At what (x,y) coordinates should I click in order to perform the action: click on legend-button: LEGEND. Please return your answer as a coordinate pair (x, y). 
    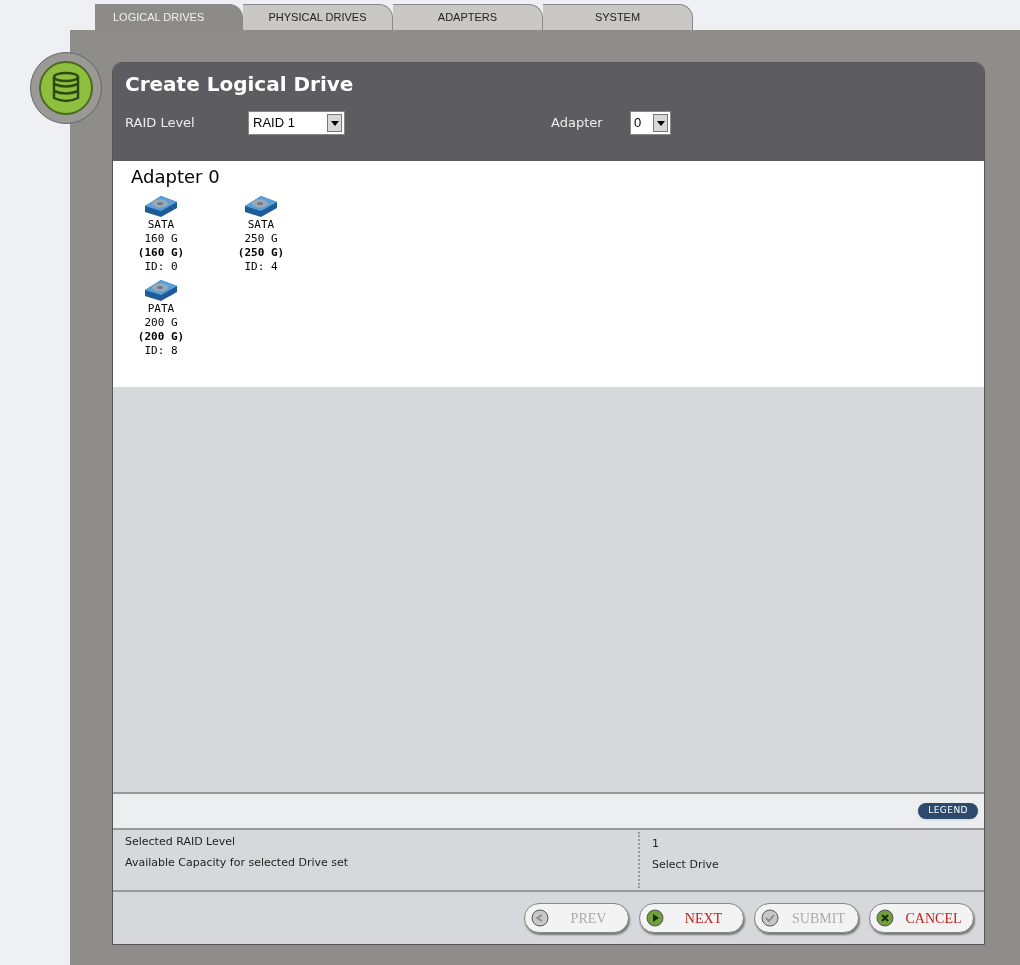
    Looking at the image, I should click on (948, 811).